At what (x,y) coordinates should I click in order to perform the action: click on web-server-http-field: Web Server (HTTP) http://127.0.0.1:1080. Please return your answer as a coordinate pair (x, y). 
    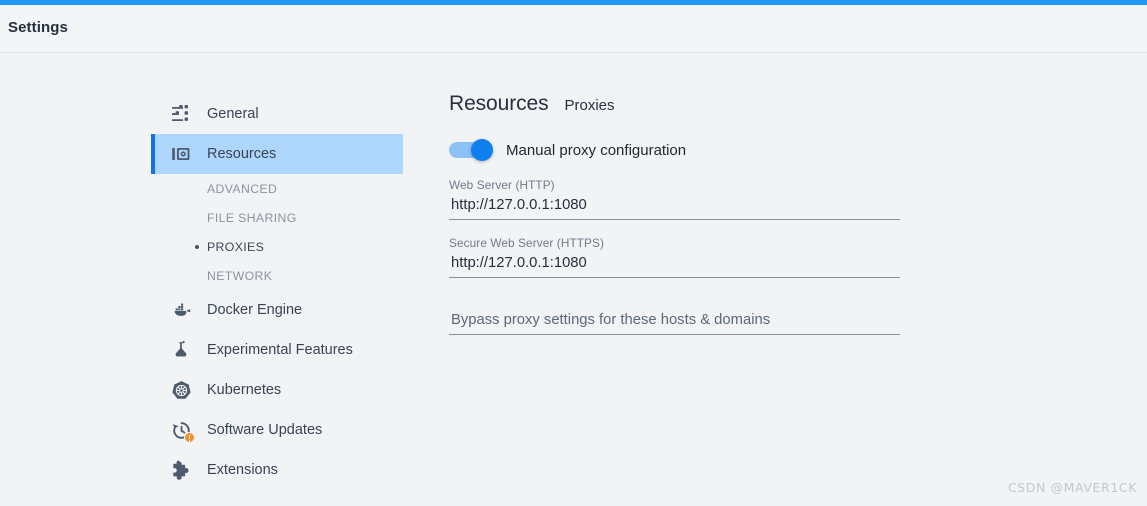
    Looking at the image, I should click on (674, 199).